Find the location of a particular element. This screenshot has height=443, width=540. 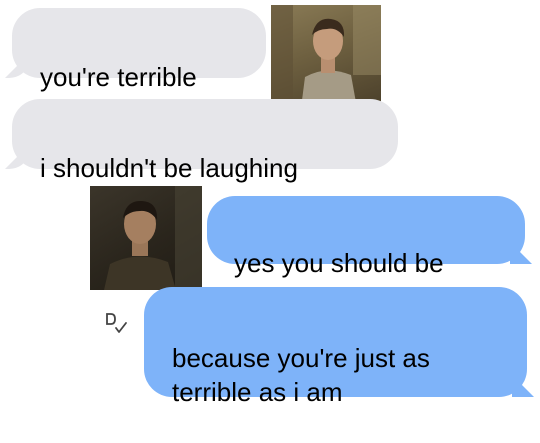

message-text: you're terrible is located at coordinates (118, 77).